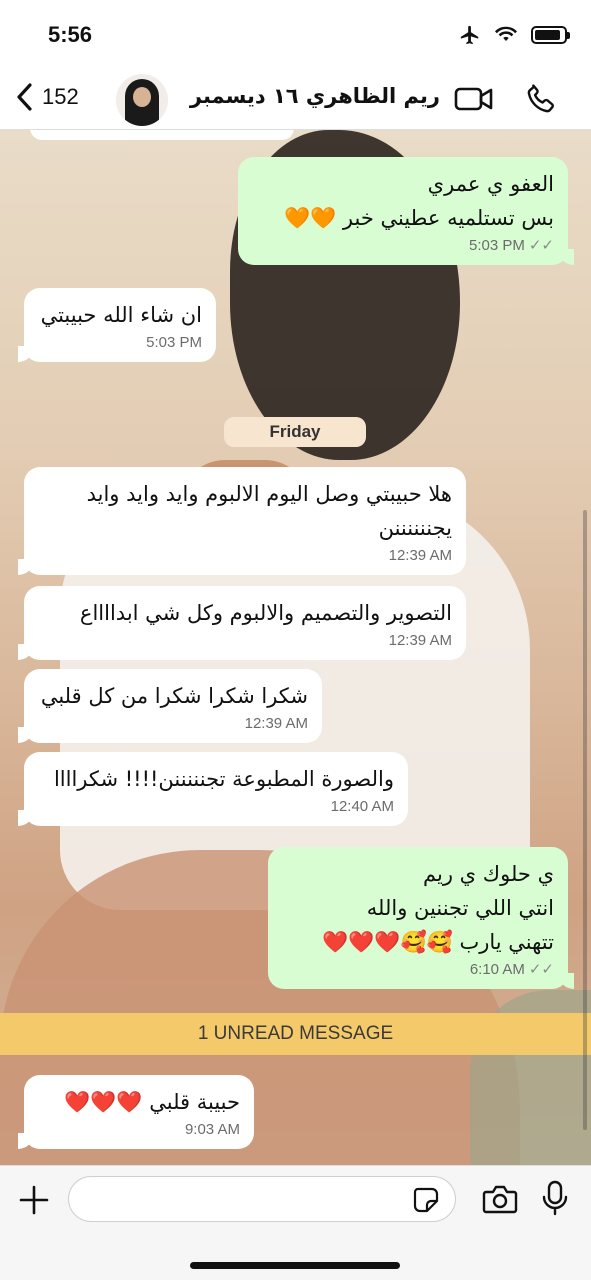  I want to click on message-text: حبيبة قلبي ❤️❤️❤️, so click(152, 1102).